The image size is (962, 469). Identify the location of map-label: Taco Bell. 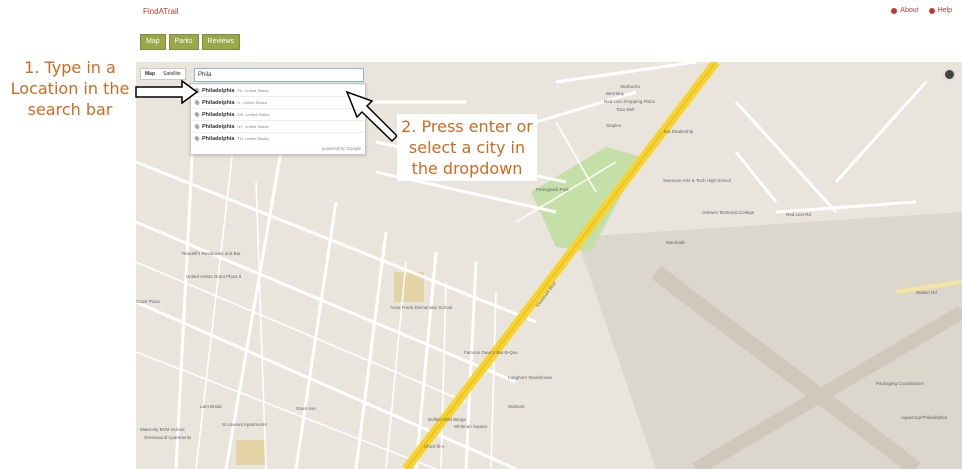
(625, 109).